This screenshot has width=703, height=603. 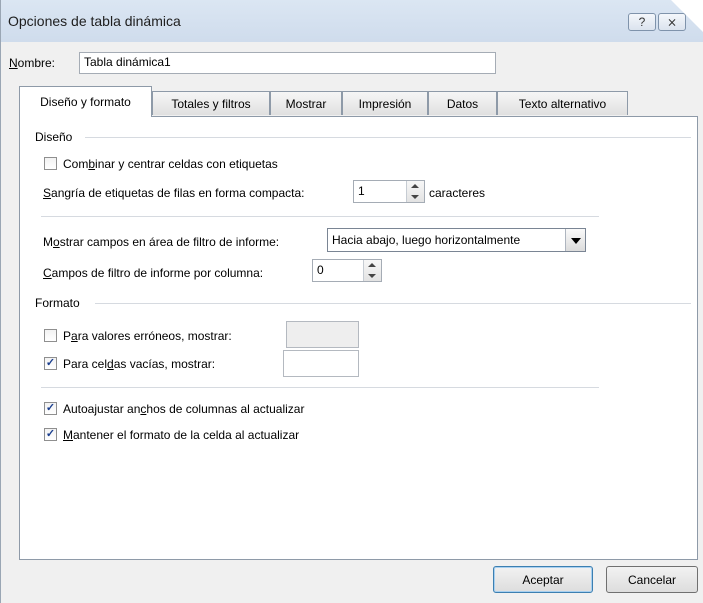 What do you see at coordinates (687, 16) in the screenshot?
I see `window-corner` at bounding box center [687, 16].